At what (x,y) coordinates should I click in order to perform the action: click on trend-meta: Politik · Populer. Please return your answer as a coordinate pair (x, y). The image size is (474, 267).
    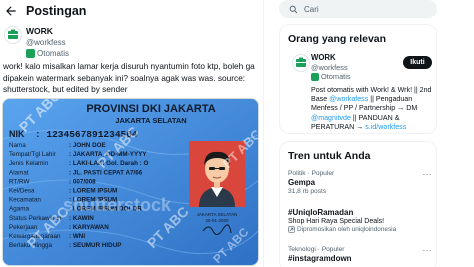
    Looking at the image, I should click on (311, 173).